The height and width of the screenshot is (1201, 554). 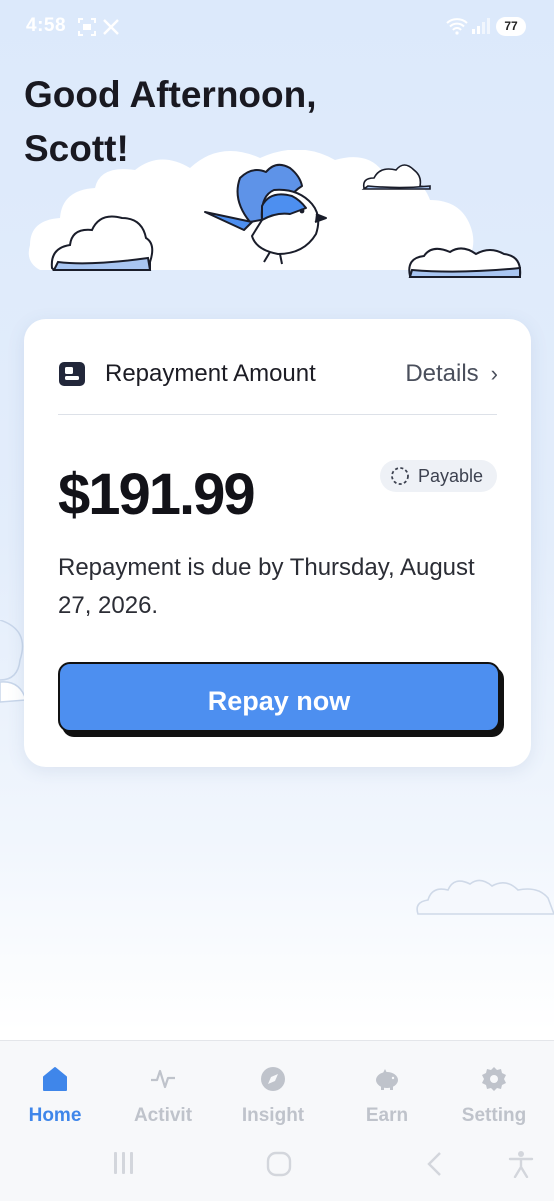 I want to click on piggy-bank-icon, so click(x=387, y=1079).